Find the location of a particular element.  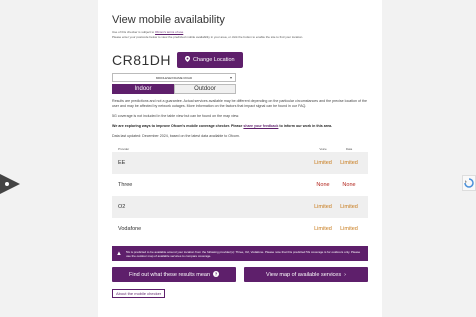

warning-icon: ▲ is located at coordinates (119, 253).